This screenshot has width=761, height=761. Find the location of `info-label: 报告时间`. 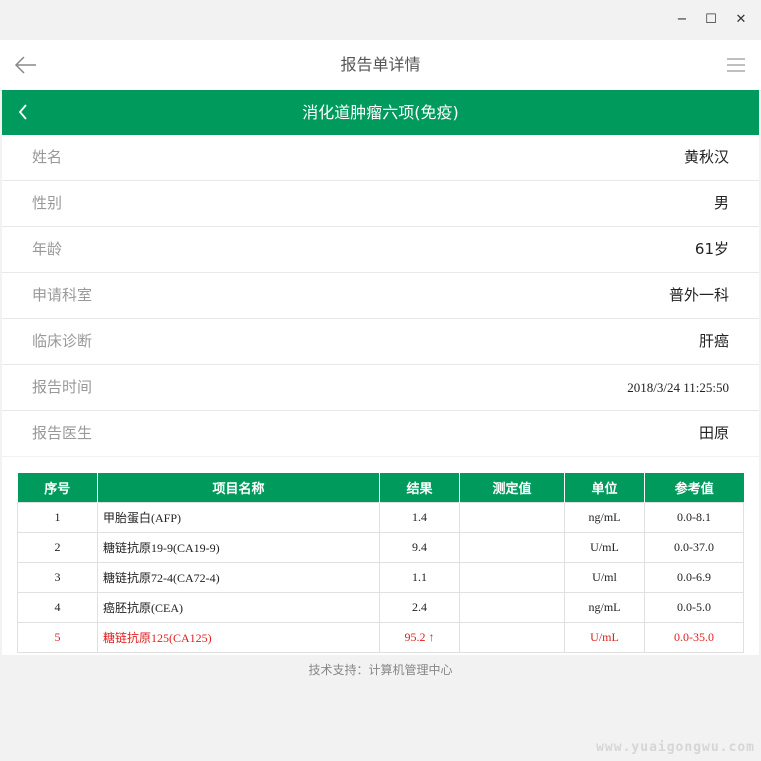

info-label: 报告时间 is located at coordinates (62, 387).